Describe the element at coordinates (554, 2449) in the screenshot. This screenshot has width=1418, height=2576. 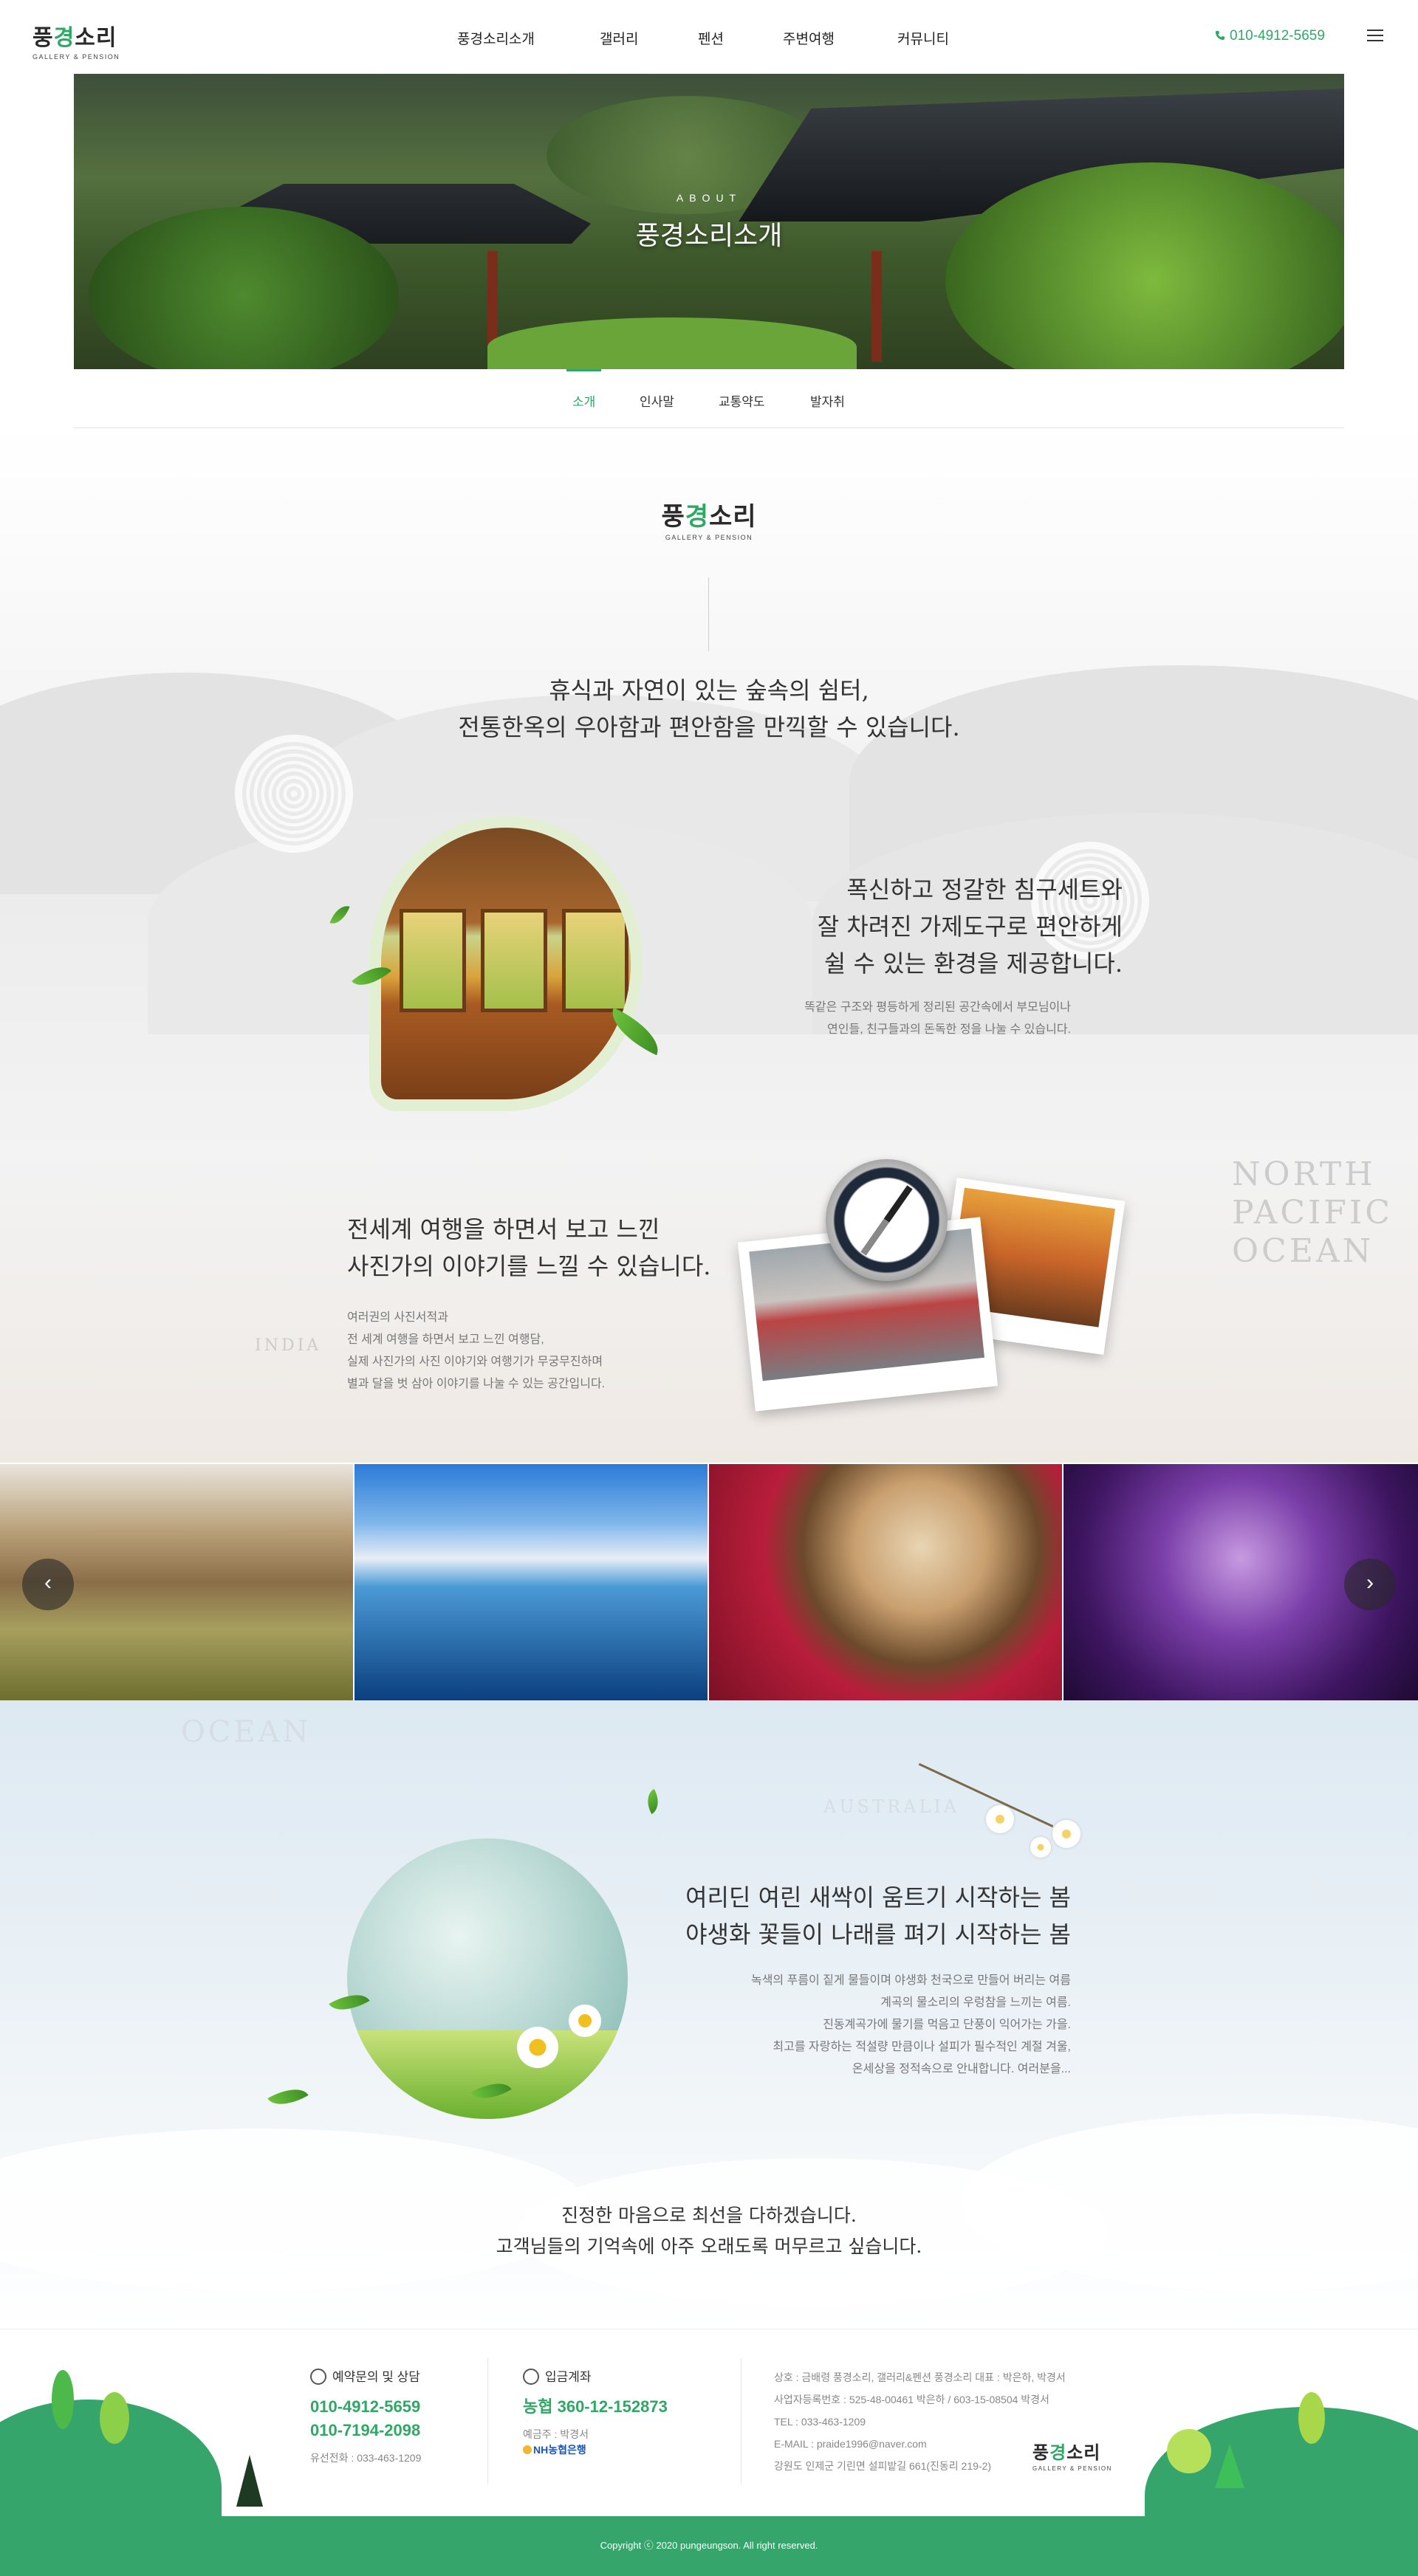
I see `nh-bank-logo: NH농협은행` at that location.